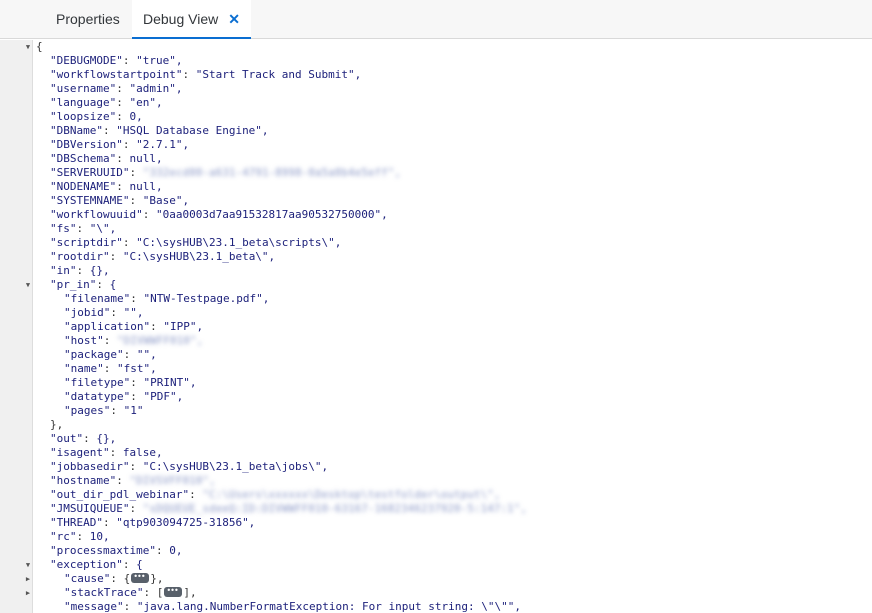 The height and width of the screenshot is (613, 872). What do you see at coordinates (86, 564) in the screenshot?
I see `json-key: "exception"` at bounding box center [86, 564].